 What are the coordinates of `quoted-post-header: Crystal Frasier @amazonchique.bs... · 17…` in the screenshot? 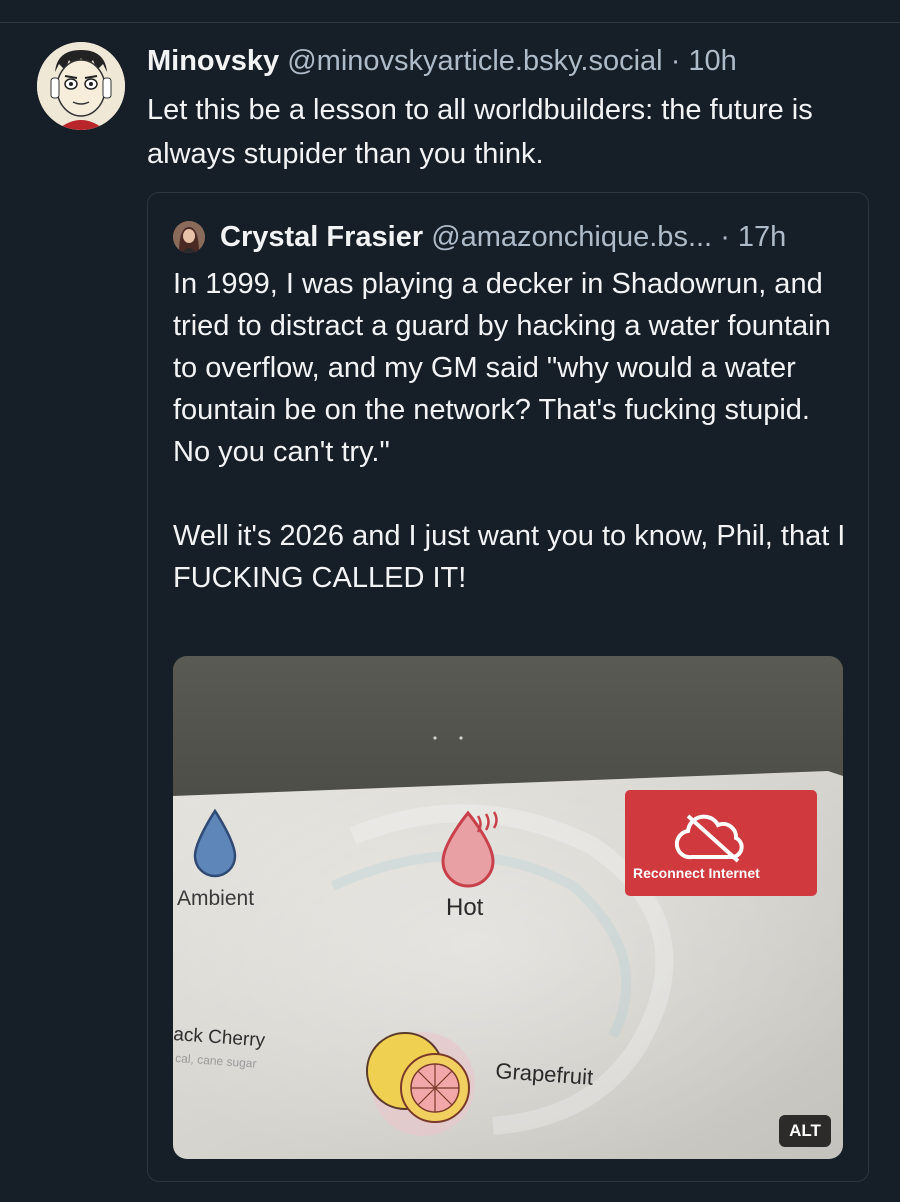 It's located at (503, 237).